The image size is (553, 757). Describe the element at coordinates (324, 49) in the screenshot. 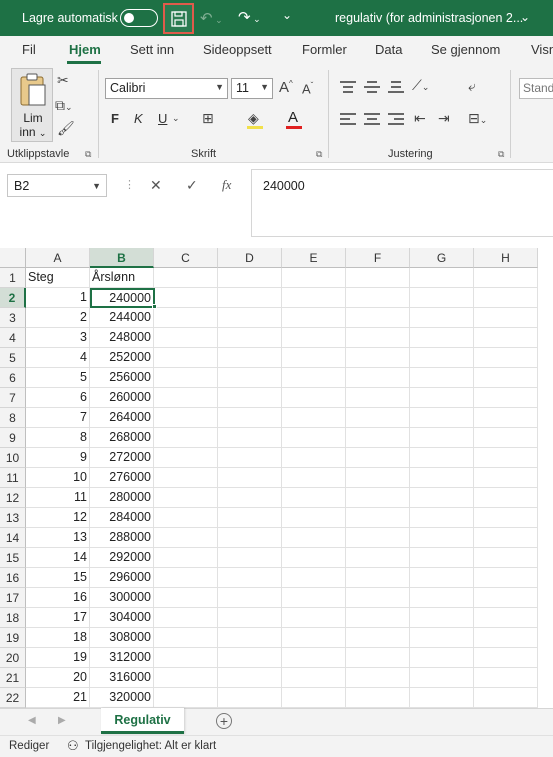

I see `tab-formulas: Formler` at that location.